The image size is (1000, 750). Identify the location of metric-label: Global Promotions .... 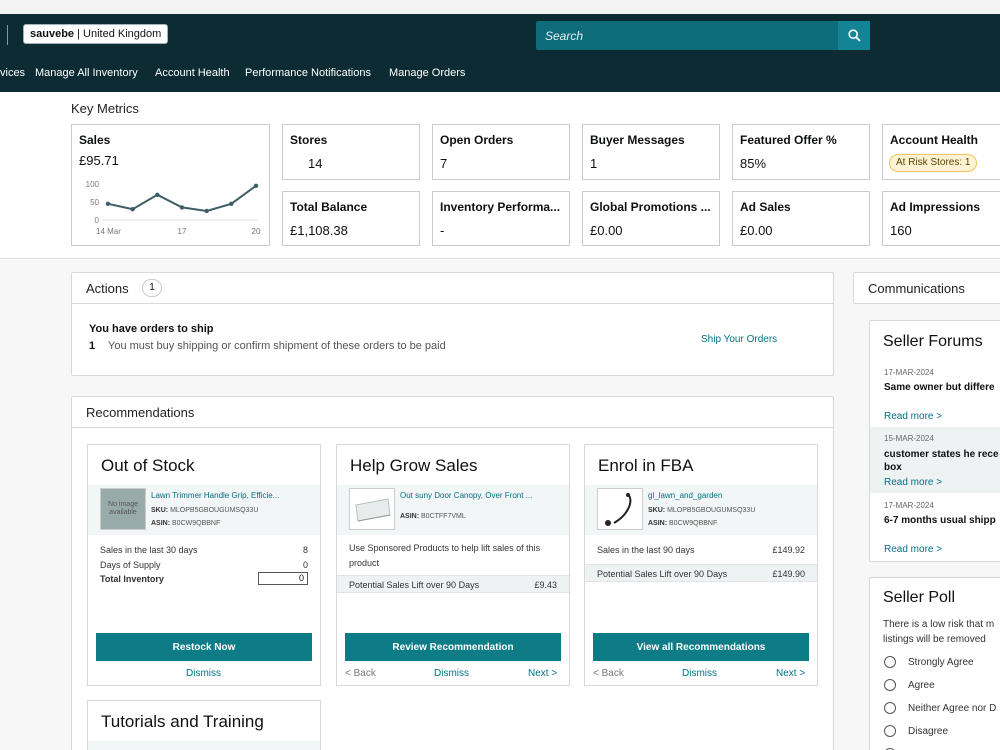
(650, 207).